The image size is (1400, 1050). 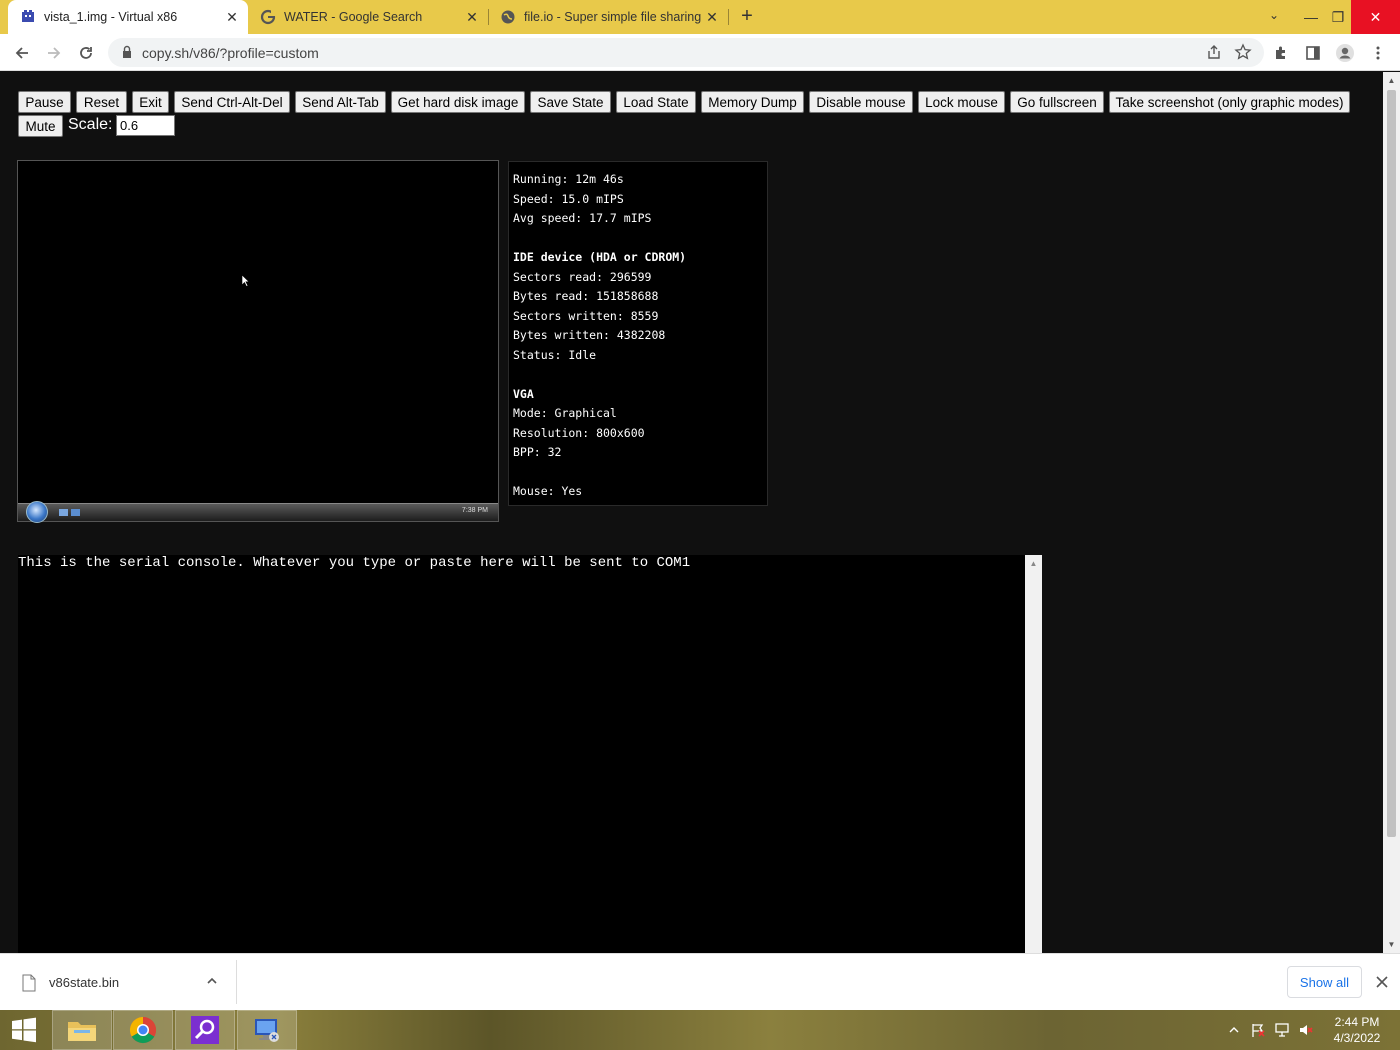 I want to click on reset-button: Reset, so click(x=101, y=102).